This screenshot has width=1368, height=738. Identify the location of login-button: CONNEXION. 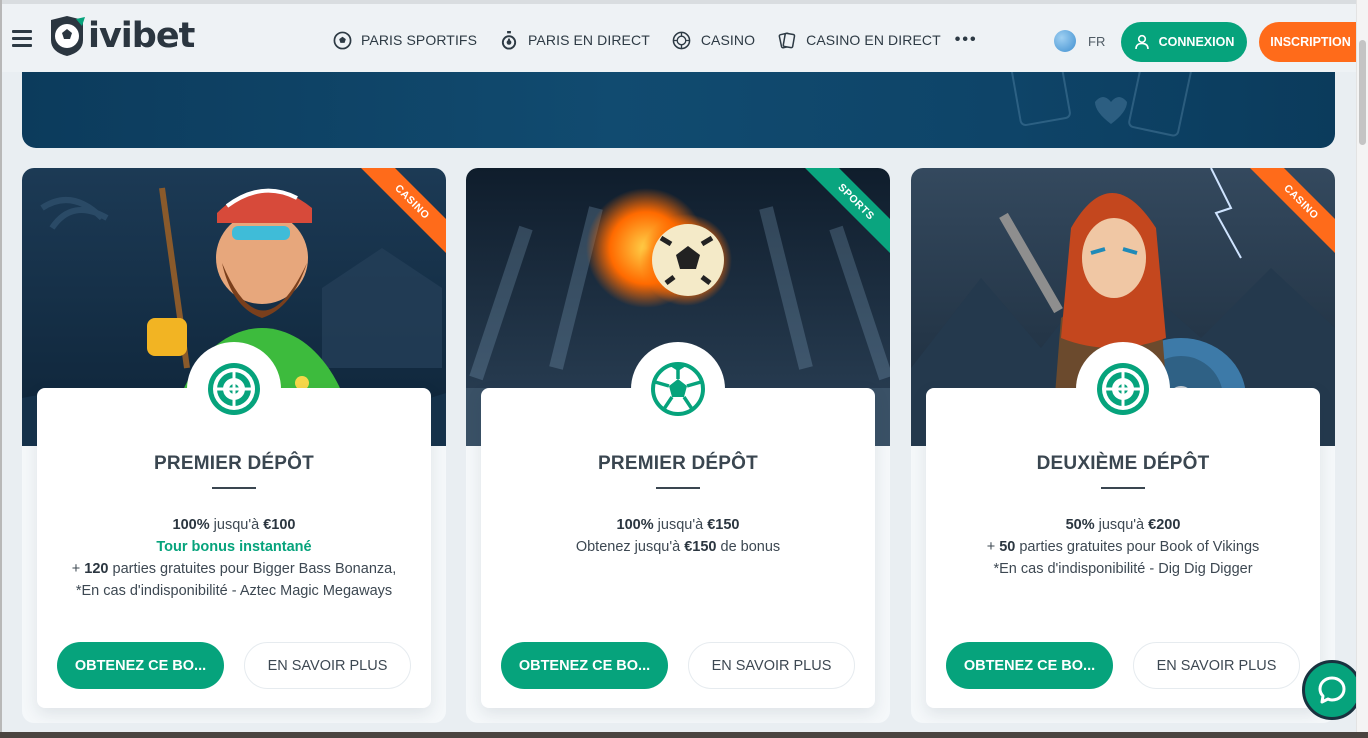
(1184, 42).